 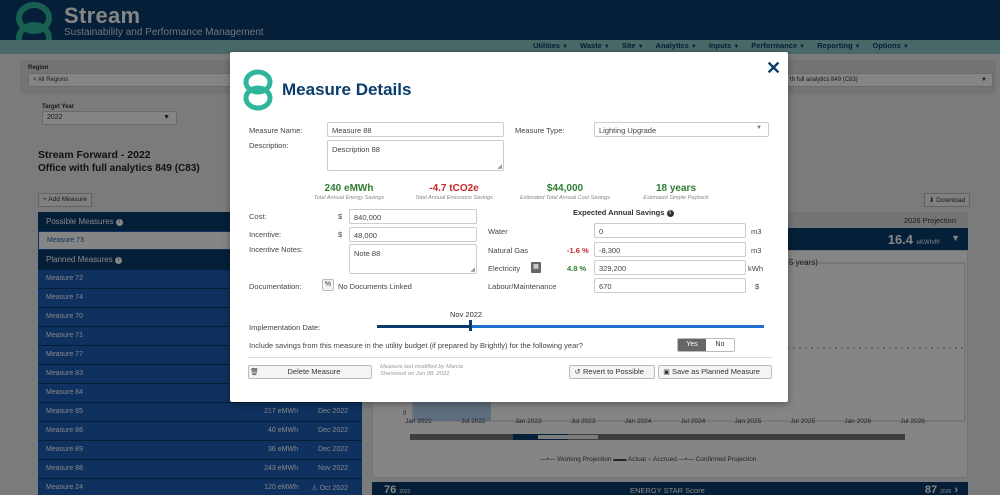 What do you see at coordinates (536, 267) in the screenshot?
I see `calculator-icon: ▦` at bounding box center [536, 267].